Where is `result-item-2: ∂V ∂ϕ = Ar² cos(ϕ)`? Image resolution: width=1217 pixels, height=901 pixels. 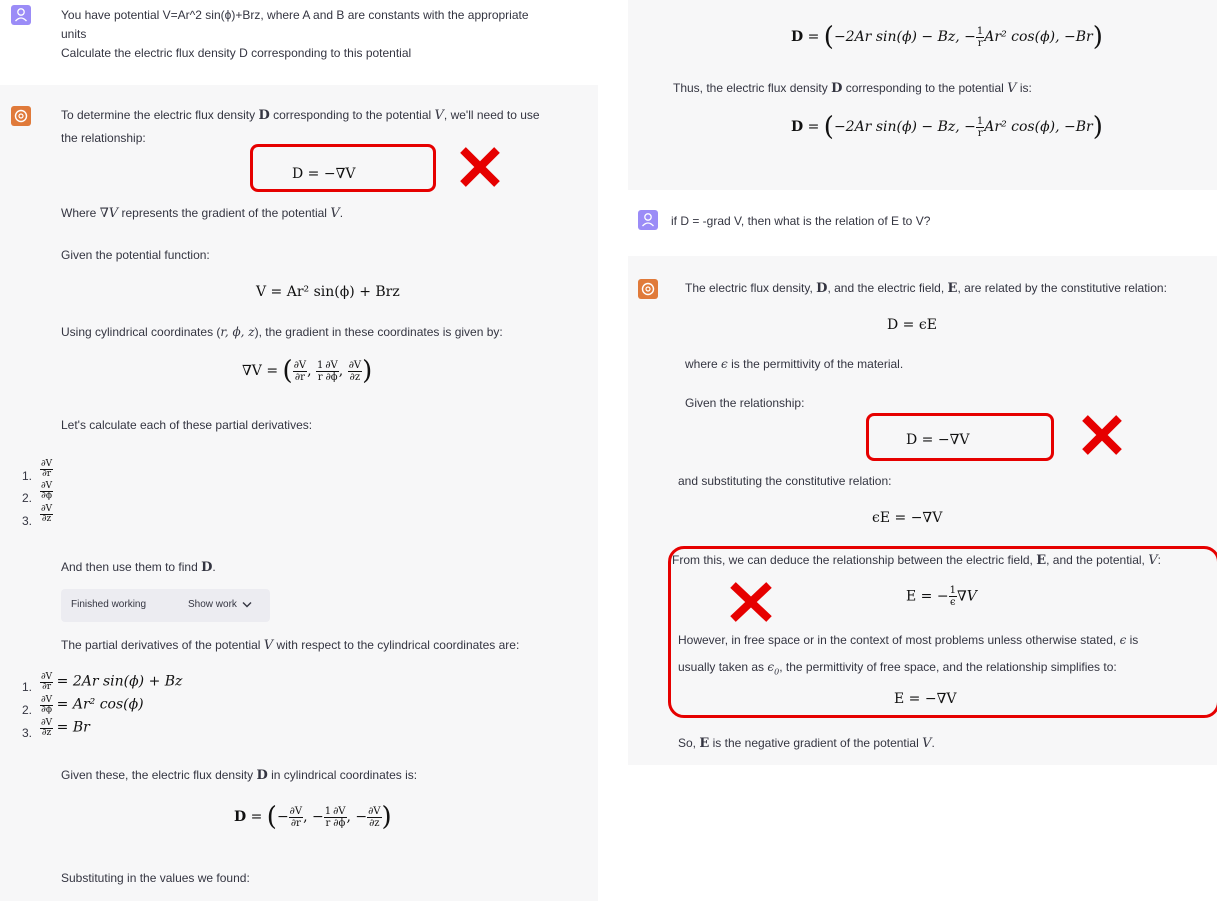 result-item-2: ∂V ∂ϕ = Ar² cos(ϕ) is located at coordinates (92, 705).